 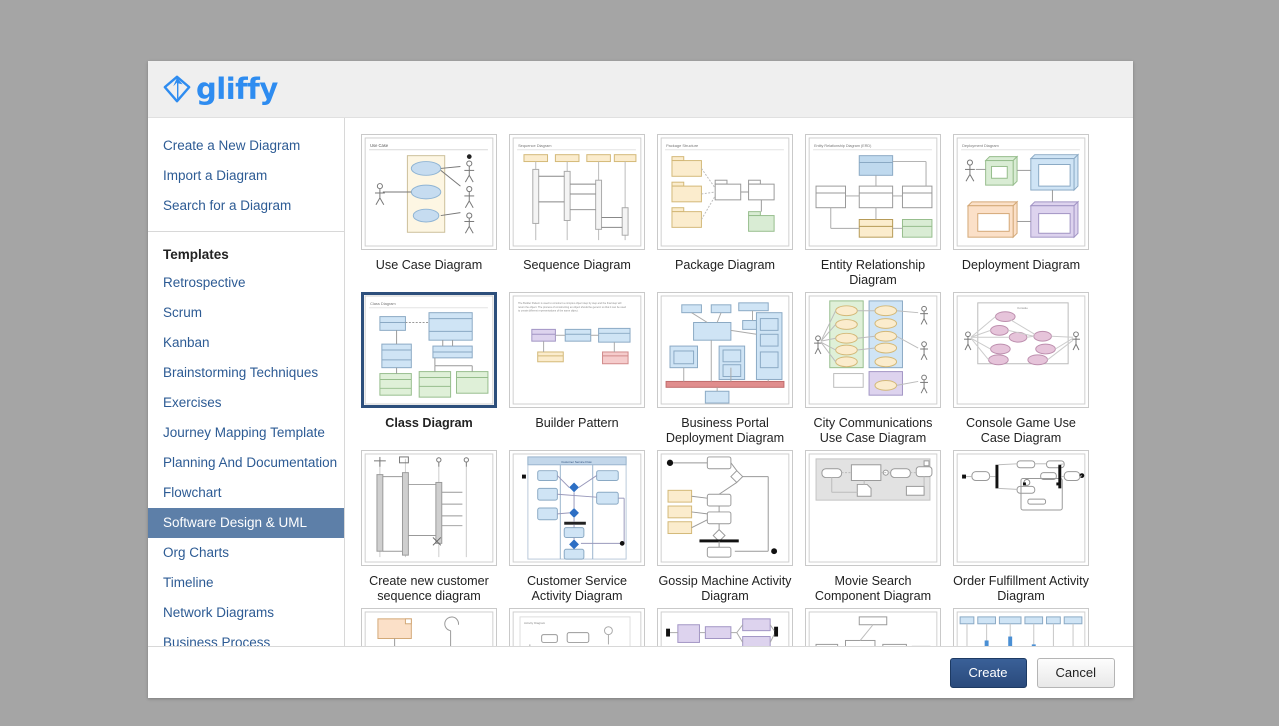 What do you see at coordinates (429, 588) in the screenshot?
I see `template-label: Create new customer sequence diagram` at bounding box center [429, 588].